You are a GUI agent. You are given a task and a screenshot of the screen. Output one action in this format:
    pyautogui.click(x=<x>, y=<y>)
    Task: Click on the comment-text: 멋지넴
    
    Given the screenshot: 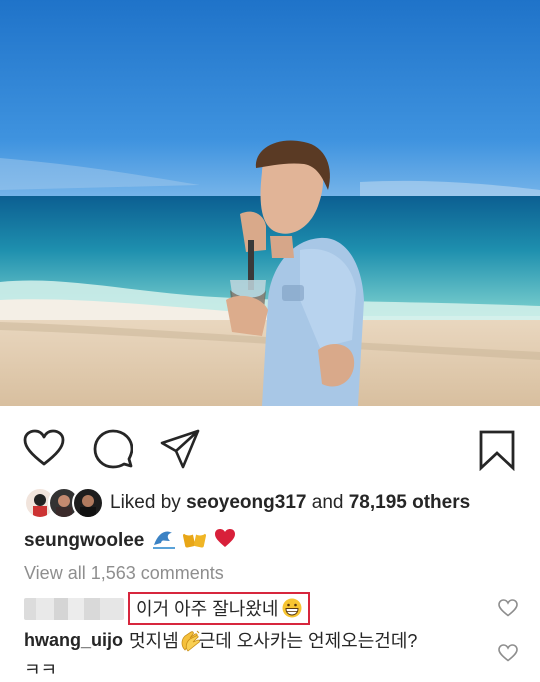 What is the action you would take?
    pyautogui.click(x=154, y=641)
    